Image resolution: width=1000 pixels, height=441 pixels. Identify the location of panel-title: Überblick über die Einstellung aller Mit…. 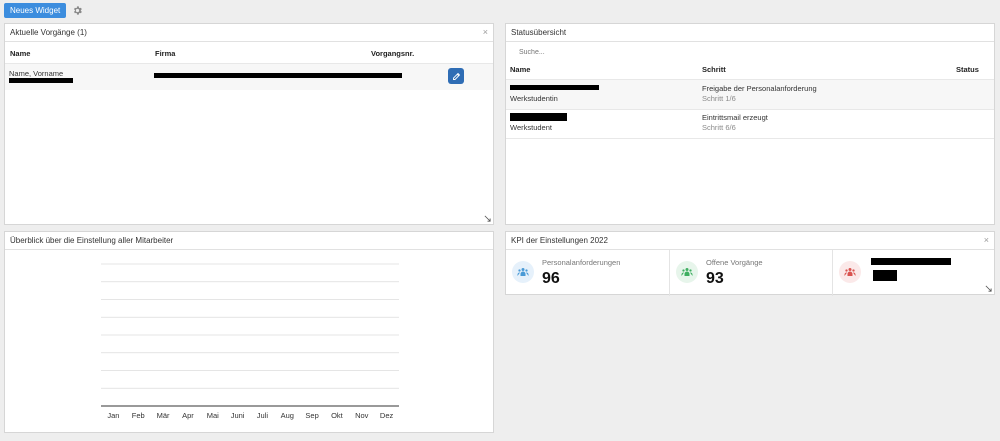
(92, 240).